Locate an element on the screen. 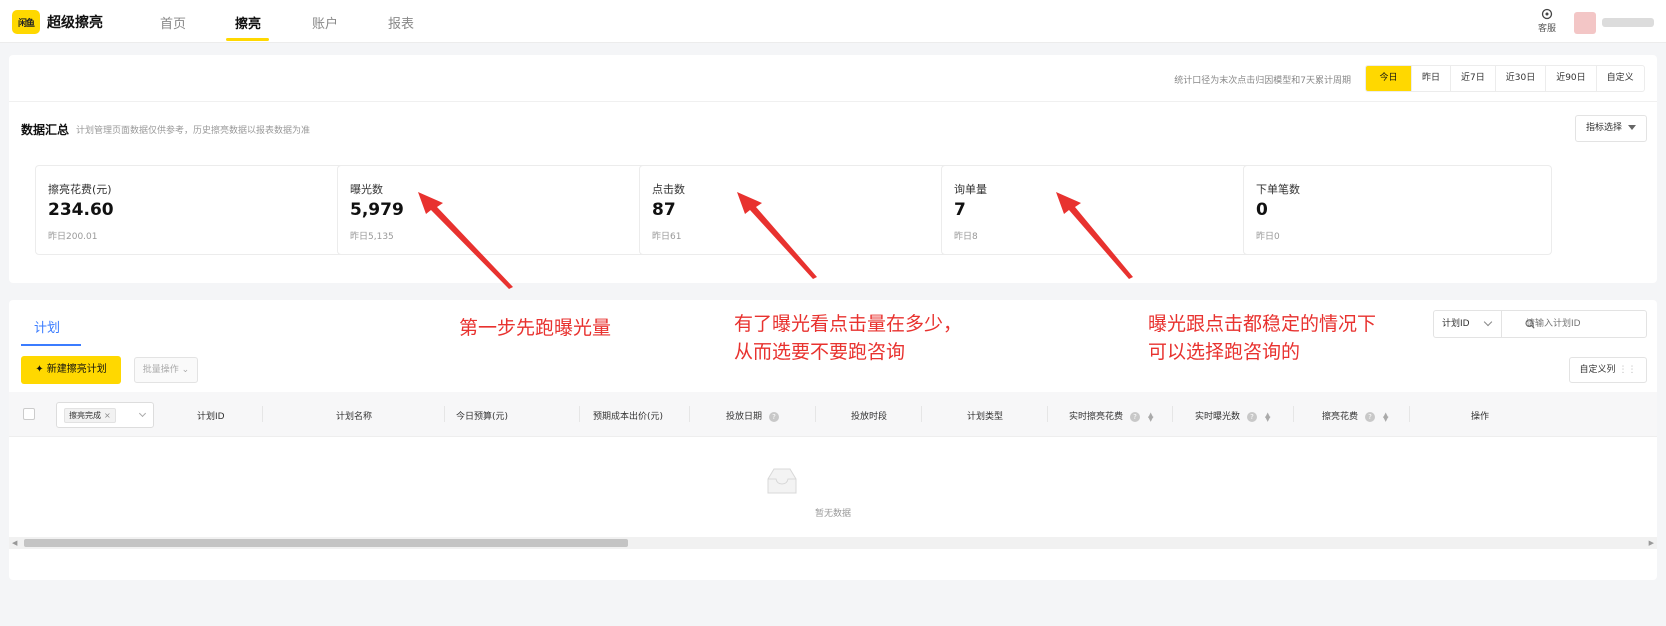  app-name: 超级擦亮 is located at coordinates (75, 23).